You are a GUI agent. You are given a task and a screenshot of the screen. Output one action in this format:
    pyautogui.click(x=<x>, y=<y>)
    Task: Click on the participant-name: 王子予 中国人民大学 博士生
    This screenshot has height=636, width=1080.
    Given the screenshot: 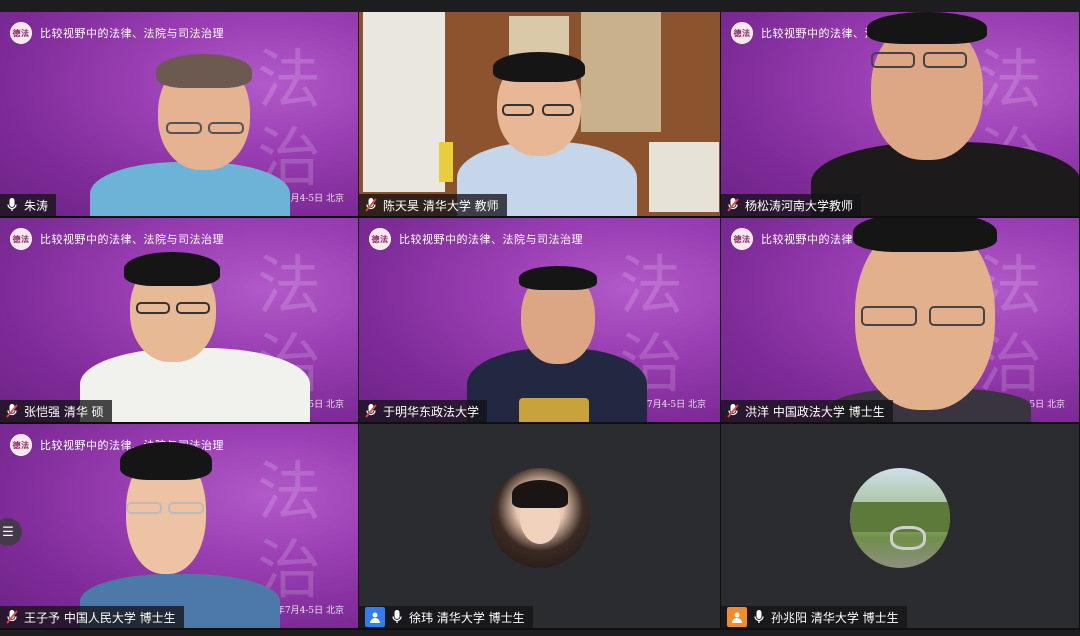 What is the action you would take?
    pyautogui.click(x=100, y=617)
    